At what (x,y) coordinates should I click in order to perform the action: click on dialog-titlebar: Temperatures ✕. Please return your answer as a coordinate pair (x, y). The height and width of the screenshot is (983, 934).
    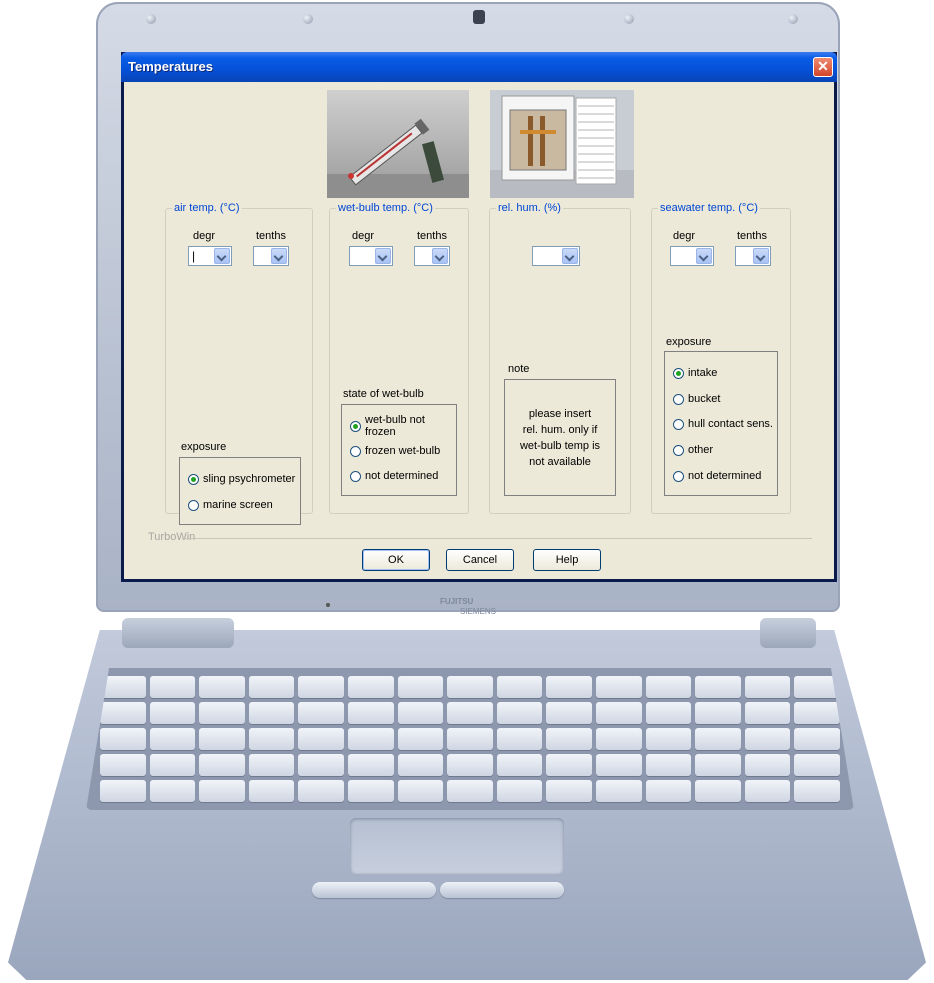
    Looking at the image, I should click on (479, 67).